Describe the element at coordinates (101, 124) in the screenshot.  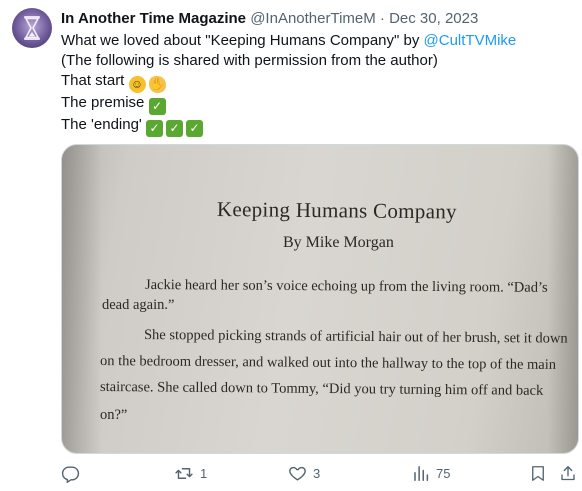
I see `tweet-line-5-text: The 'ending'` at that location.